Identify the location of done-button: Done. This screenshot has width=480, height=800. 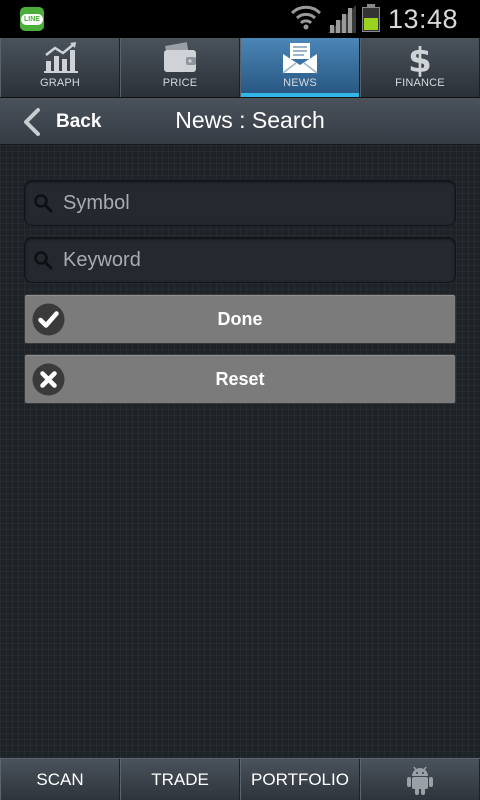
(240, 319).